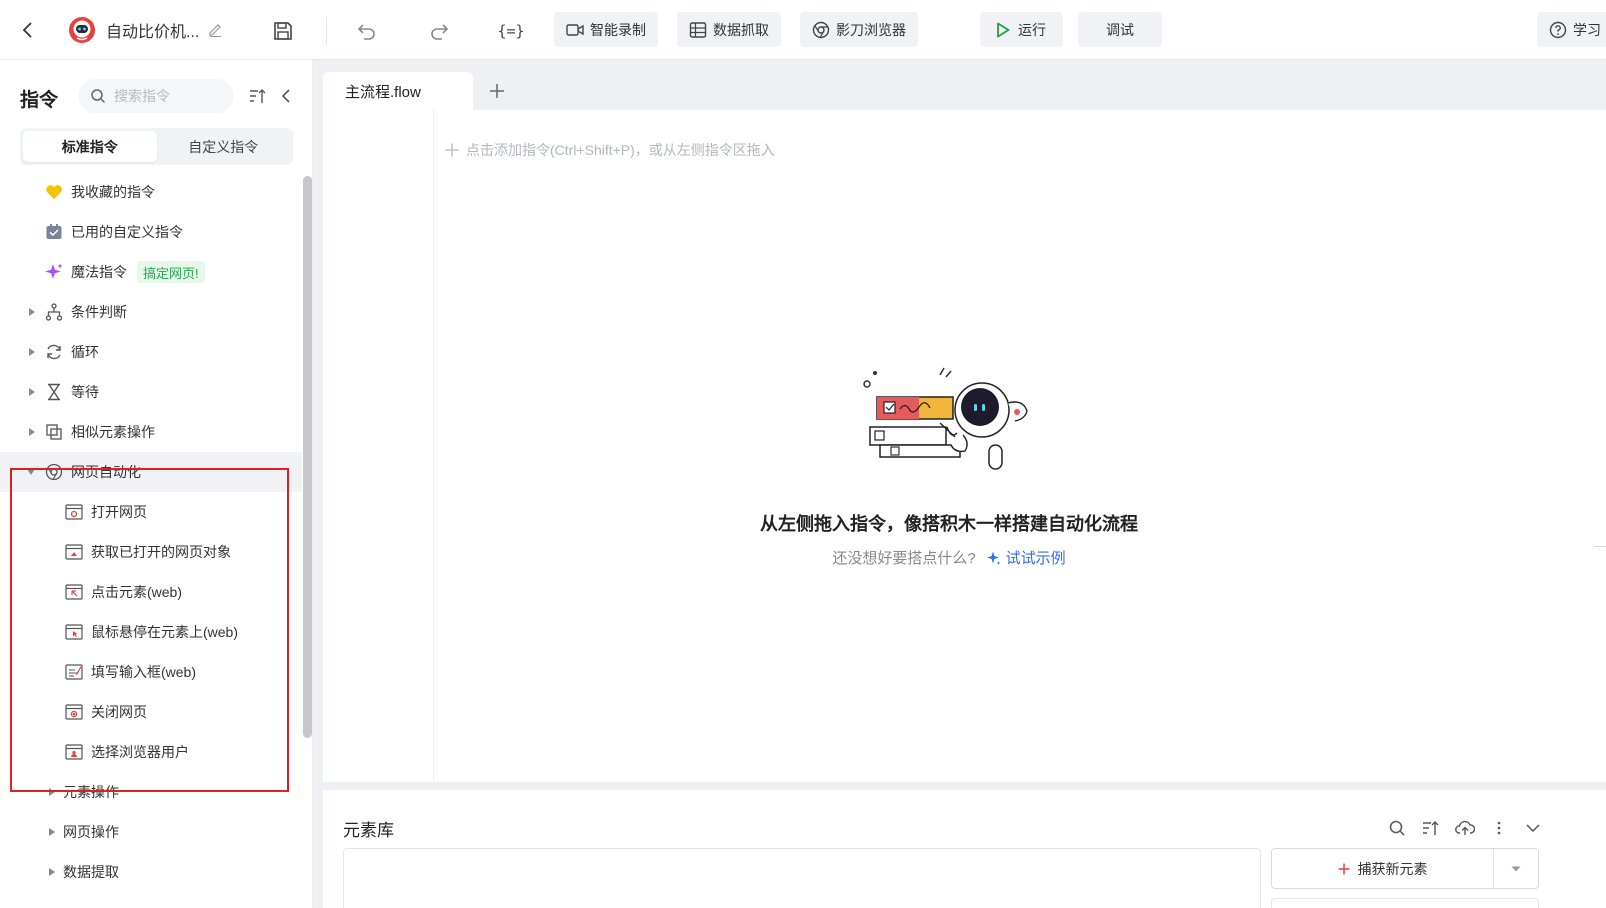 The height and width of the screenshot is (908, 1606). Describe the element at coordinates (31, 472) in the screenshot. I see `caret-down-icon` at that location.